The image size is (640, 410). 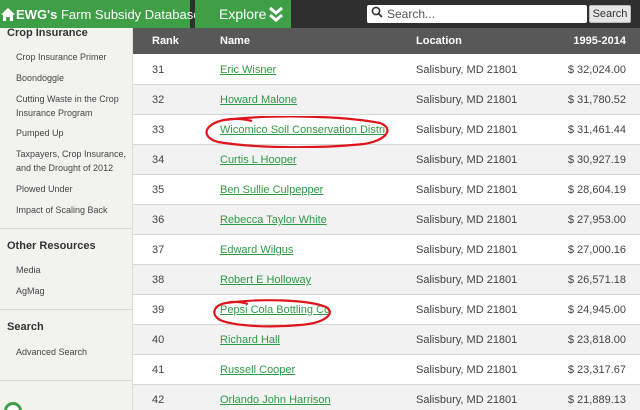 What do you see at coordinates (250, 340) in the screenshot?
I see `recipient-name-link: Richard Hall` at bounding box center [250, 340].